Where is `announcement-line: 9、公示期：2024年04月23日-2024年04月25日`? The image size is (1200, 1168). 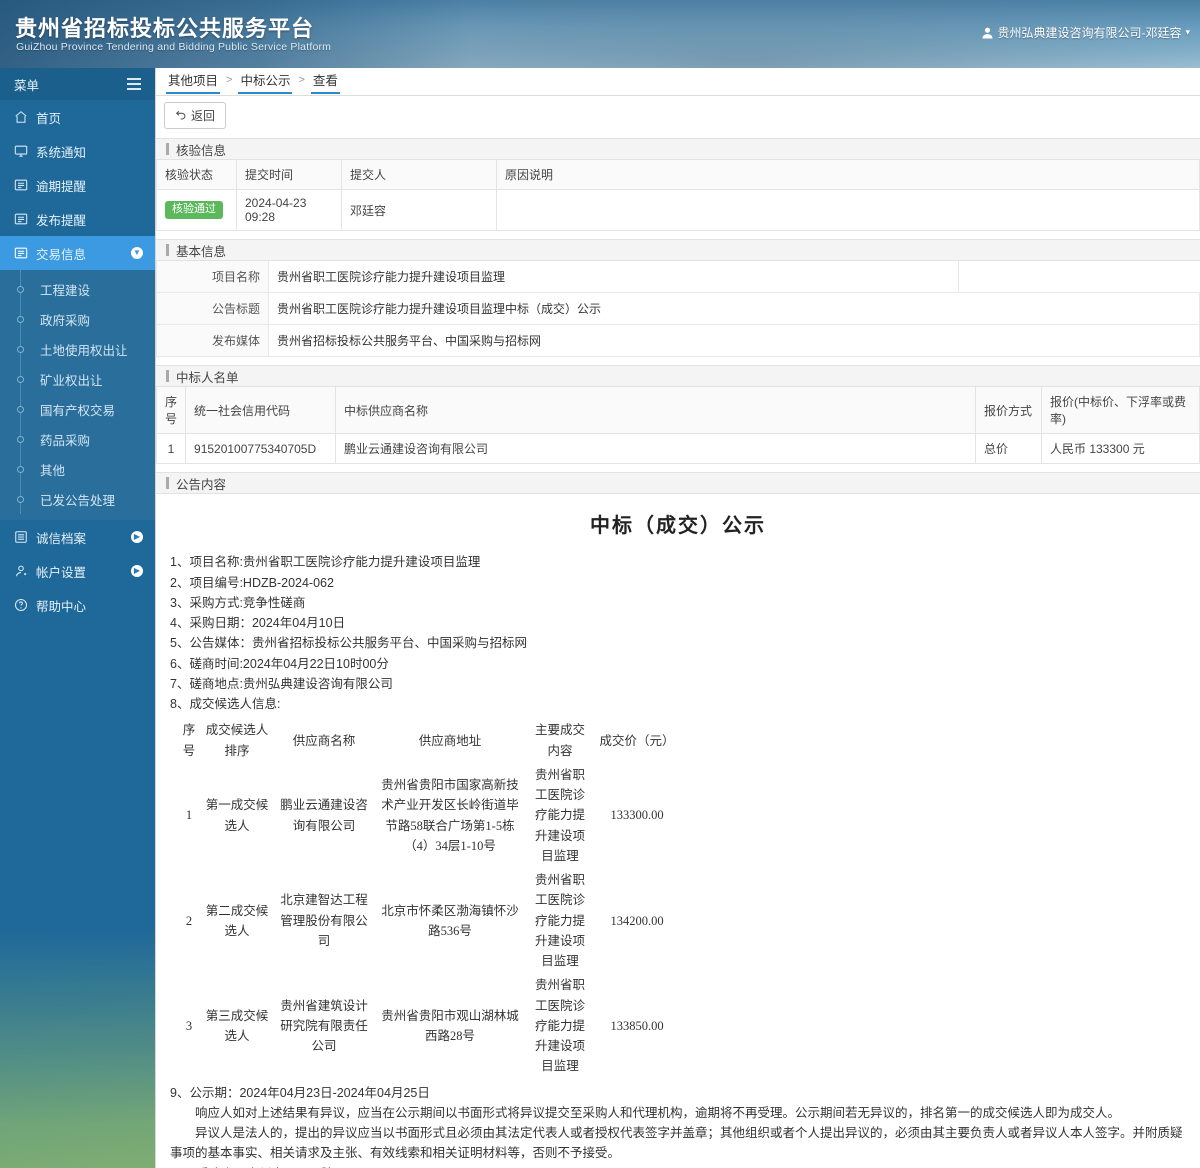
announcement-line: 9、公示期：2024年04月23日-2024年04月25日 is located at coordinates (300, 1092).